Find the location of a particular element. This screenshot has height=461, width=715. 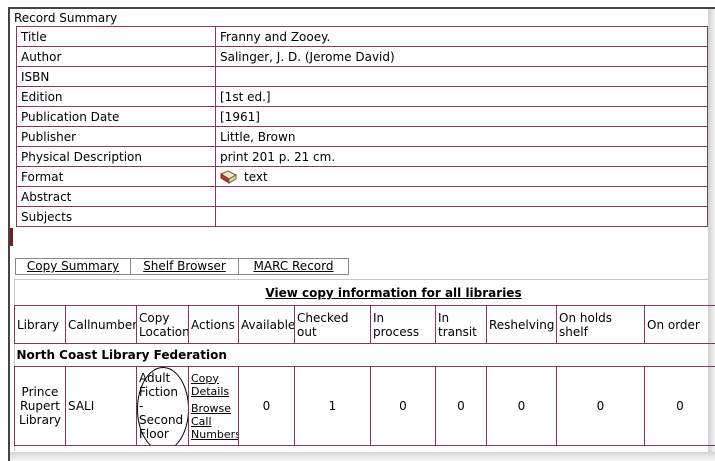

copy-details-link: Copy Details is located at coordinates (213, 385).